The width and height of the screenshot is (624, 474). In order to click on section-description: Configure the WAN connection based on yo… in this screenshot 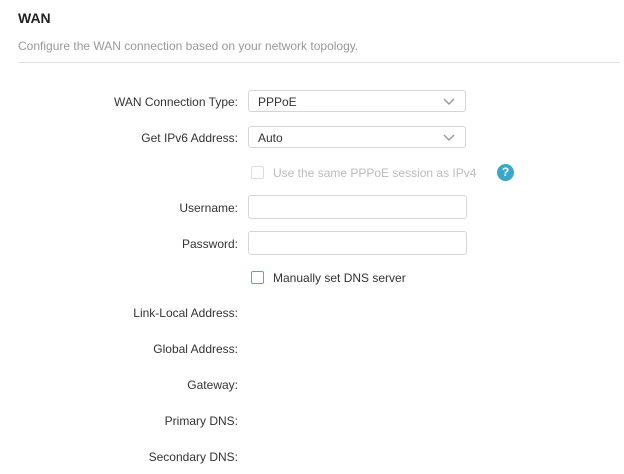, I will do `click(188, 46)`.